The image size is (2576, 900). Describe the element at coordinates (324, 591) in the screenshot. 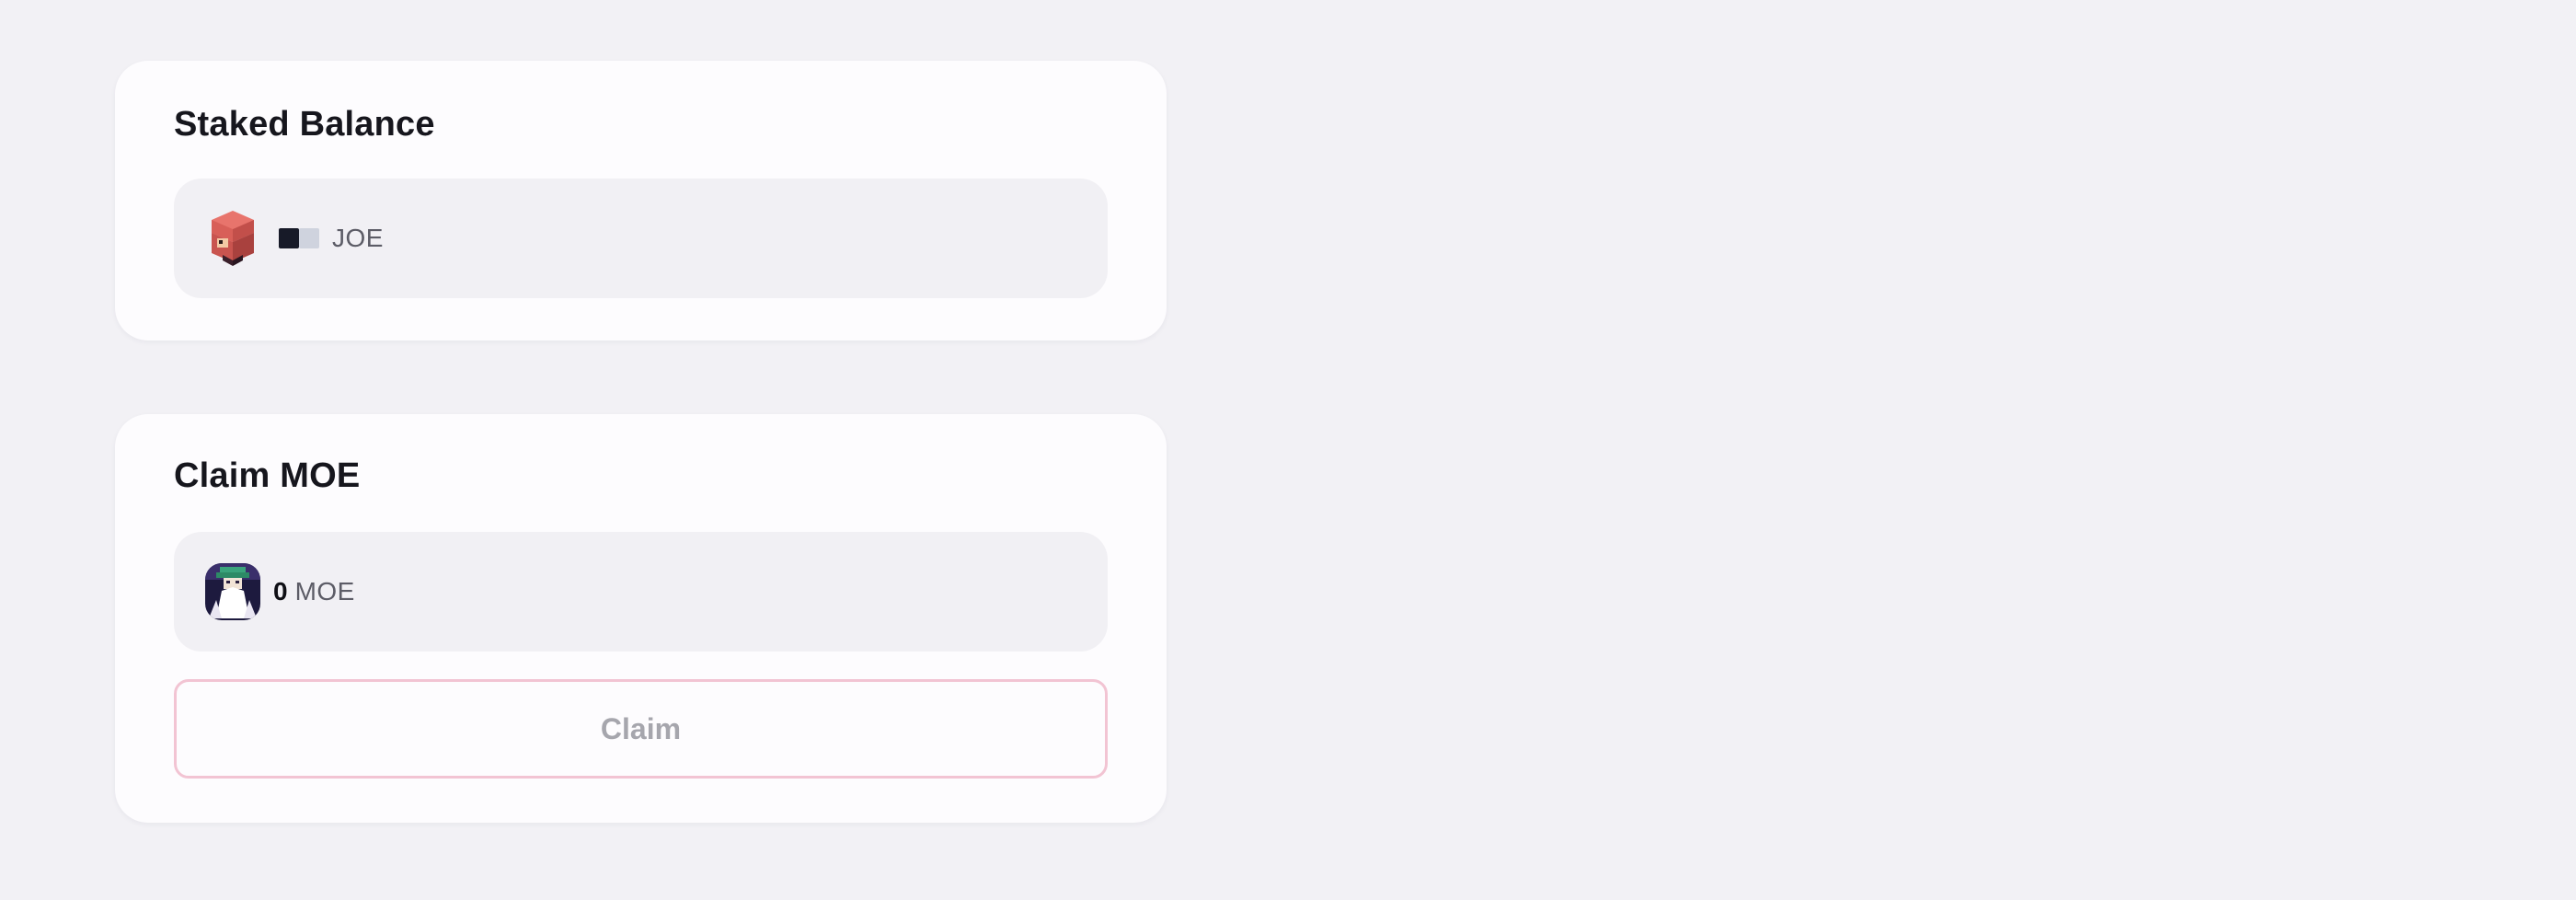

I see `claim-token-symbol: MOE` at that location.